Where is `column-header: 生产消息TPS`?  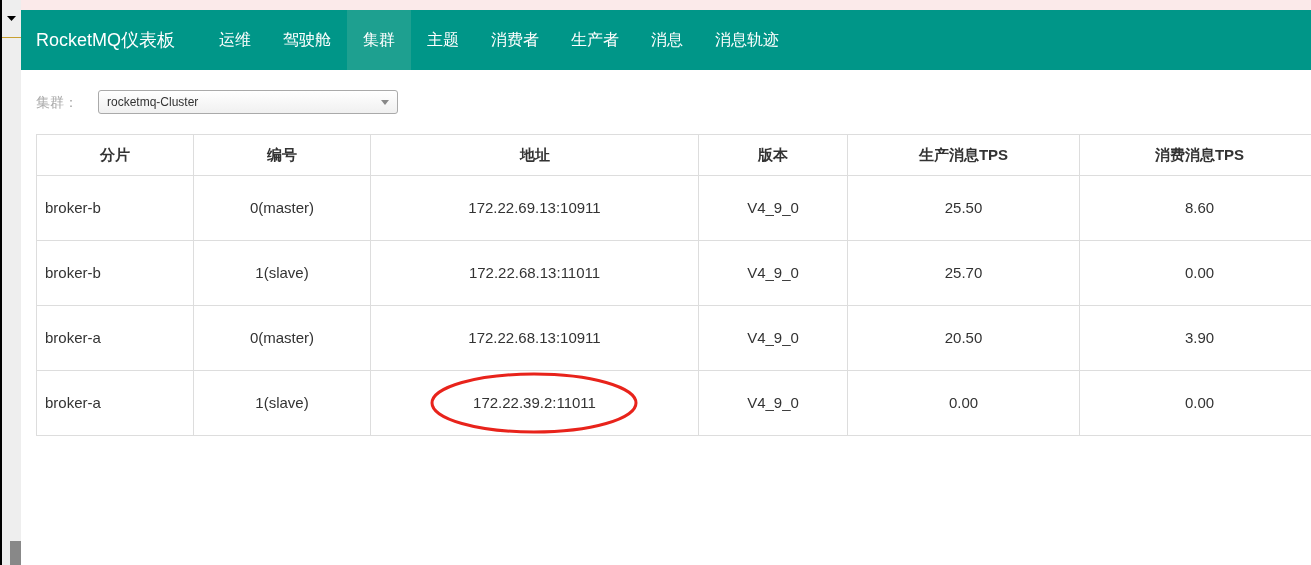 column-header: 生产消息TPS is located at coordinates (964, 155).